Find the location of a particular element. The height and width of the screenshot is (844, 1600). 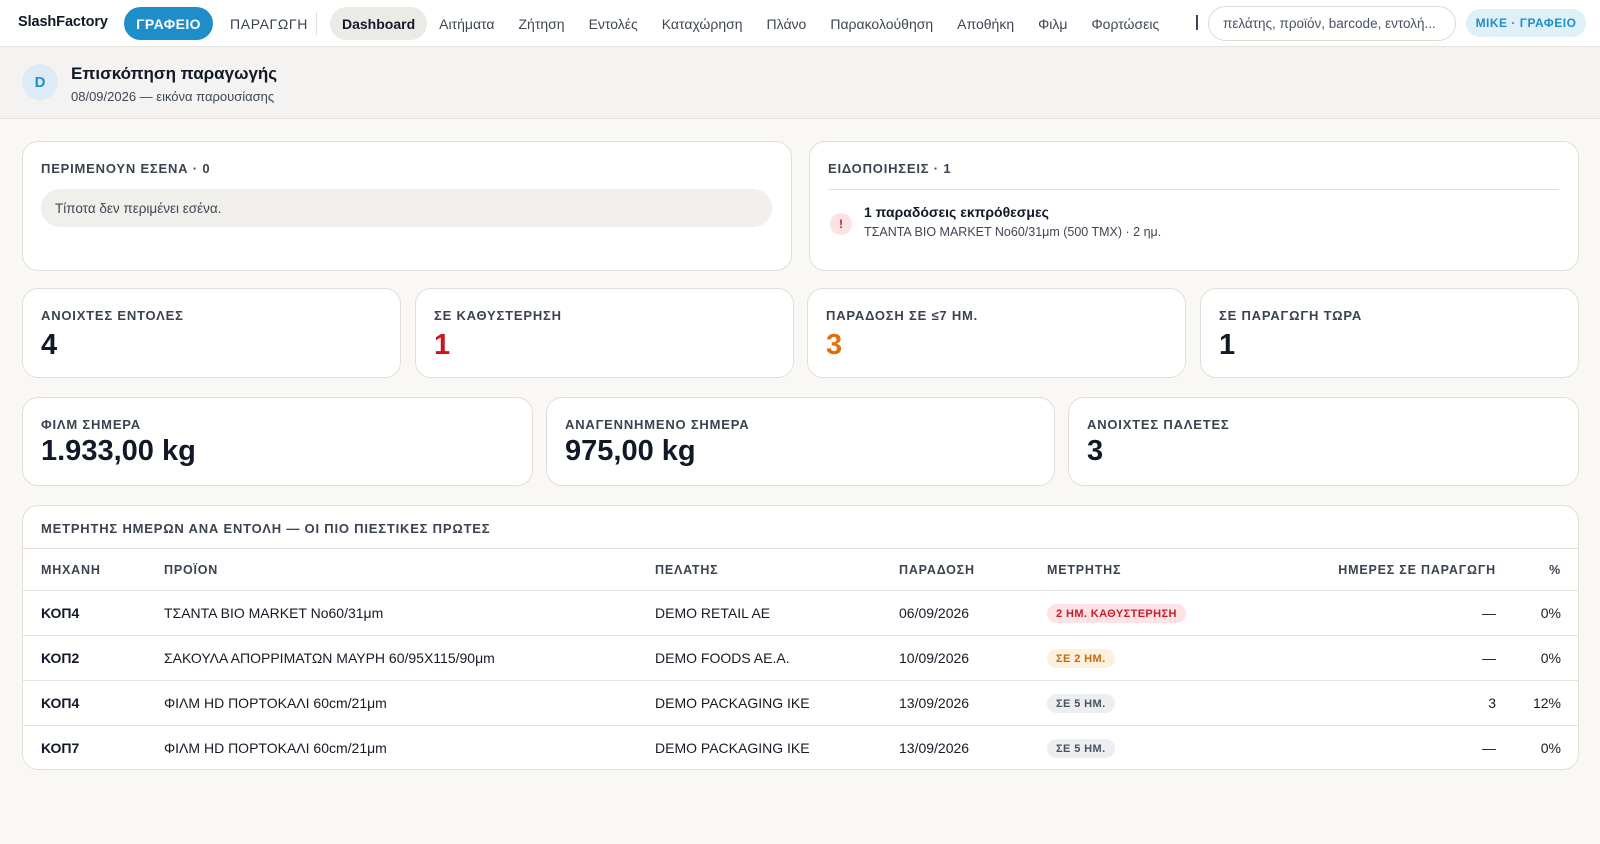

kpi-value: 1.933,00 kg is located at coordinates (118, 451).